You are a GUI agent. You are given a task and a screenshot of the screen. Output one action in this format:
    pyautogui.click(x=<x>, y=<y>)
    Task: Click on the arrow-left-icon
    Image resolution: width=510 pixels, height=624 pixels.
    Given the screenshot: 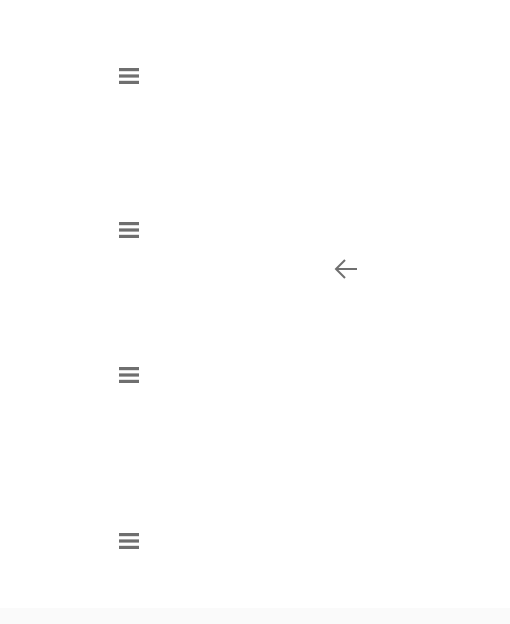 What is the action you would take?
    pyautogui.click(x=345, y=269)
    